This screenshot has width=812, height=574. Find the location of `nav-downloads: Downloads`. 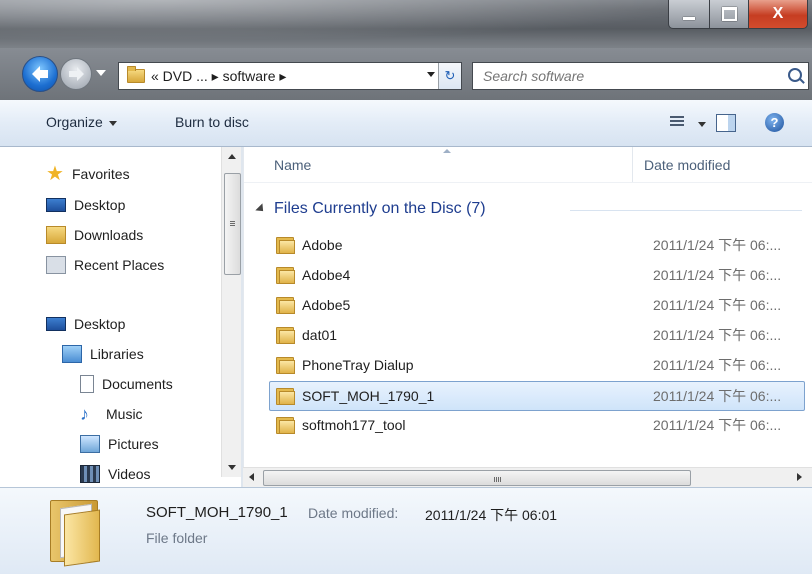

nav-downloads: Downloads is located at coordinates (94, 235).